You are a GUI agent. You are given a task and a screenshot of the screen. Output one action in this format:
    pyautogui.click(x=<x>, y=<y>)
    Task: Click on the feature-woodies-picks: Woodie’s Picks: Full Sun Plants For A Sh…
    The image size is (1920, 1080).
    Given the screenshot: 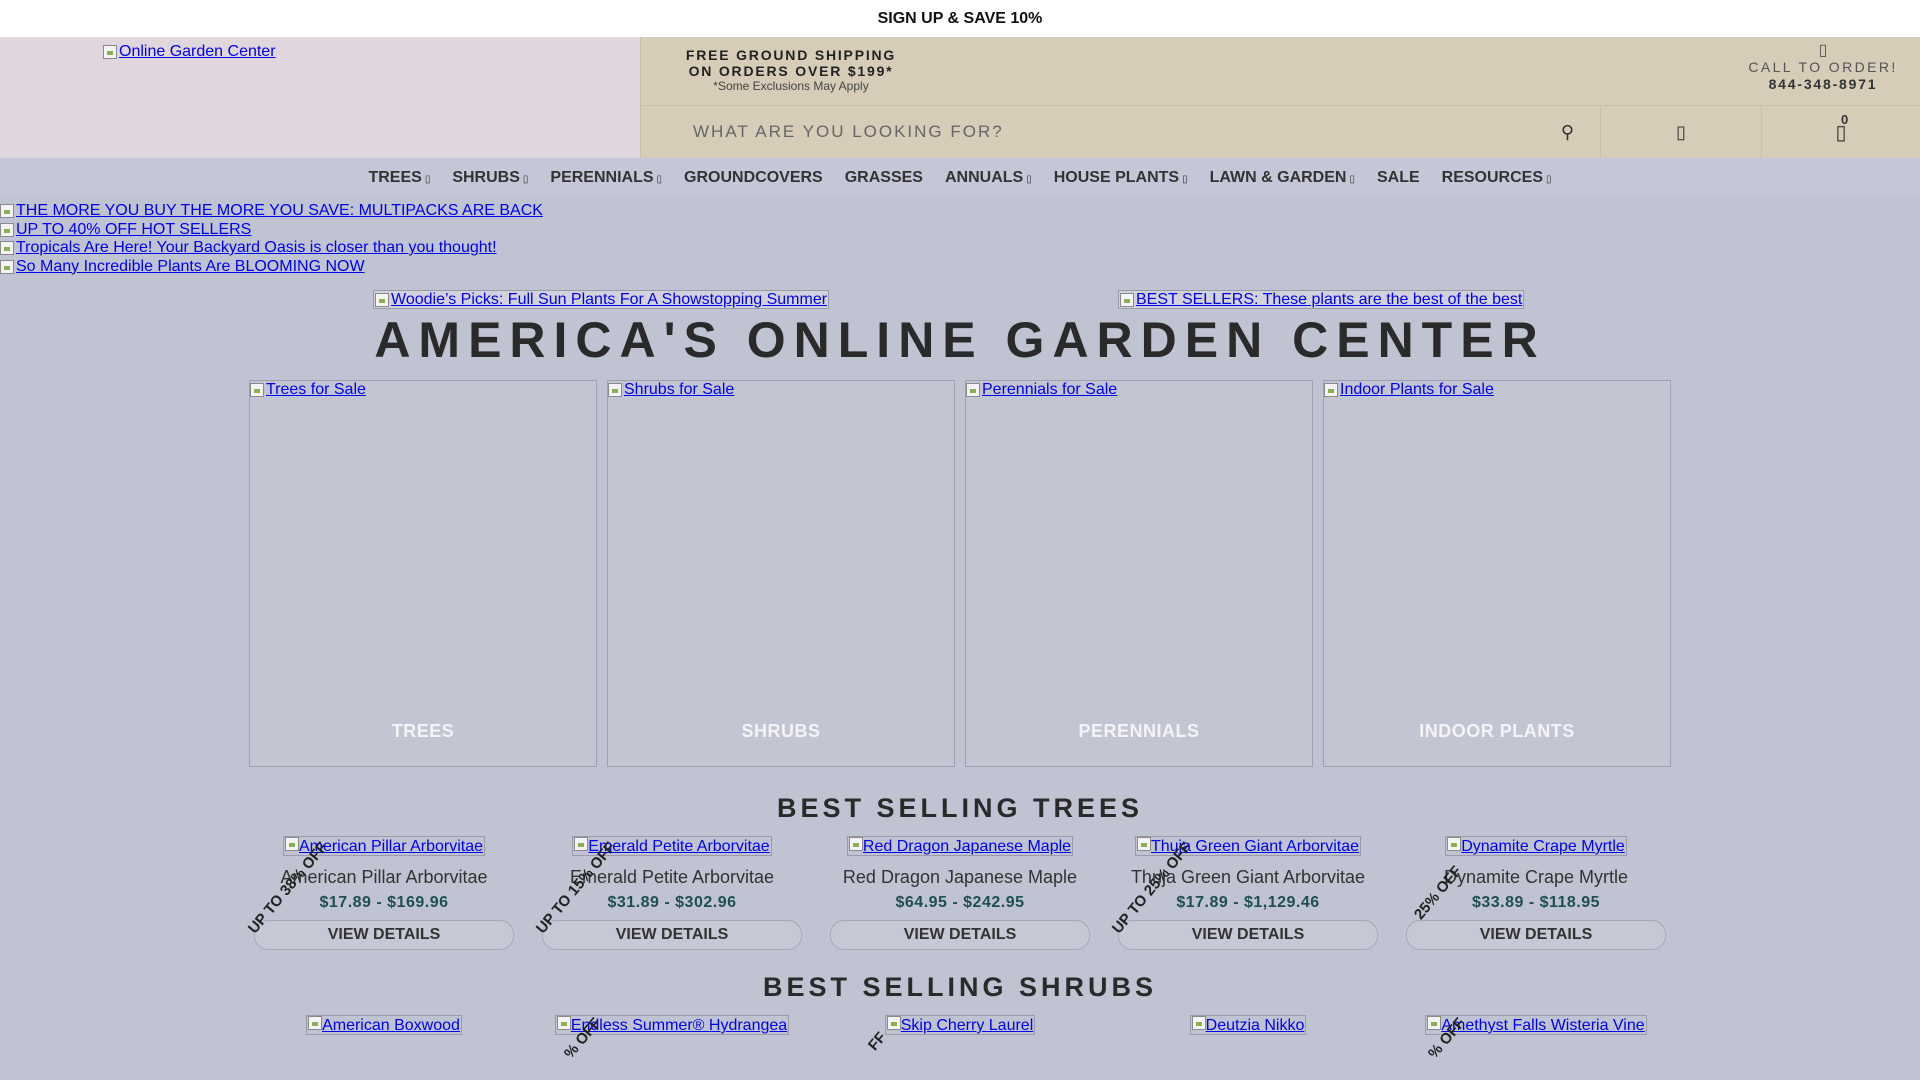 What is the action you would take?
    pyautogui.click(x=601, y=299)
    